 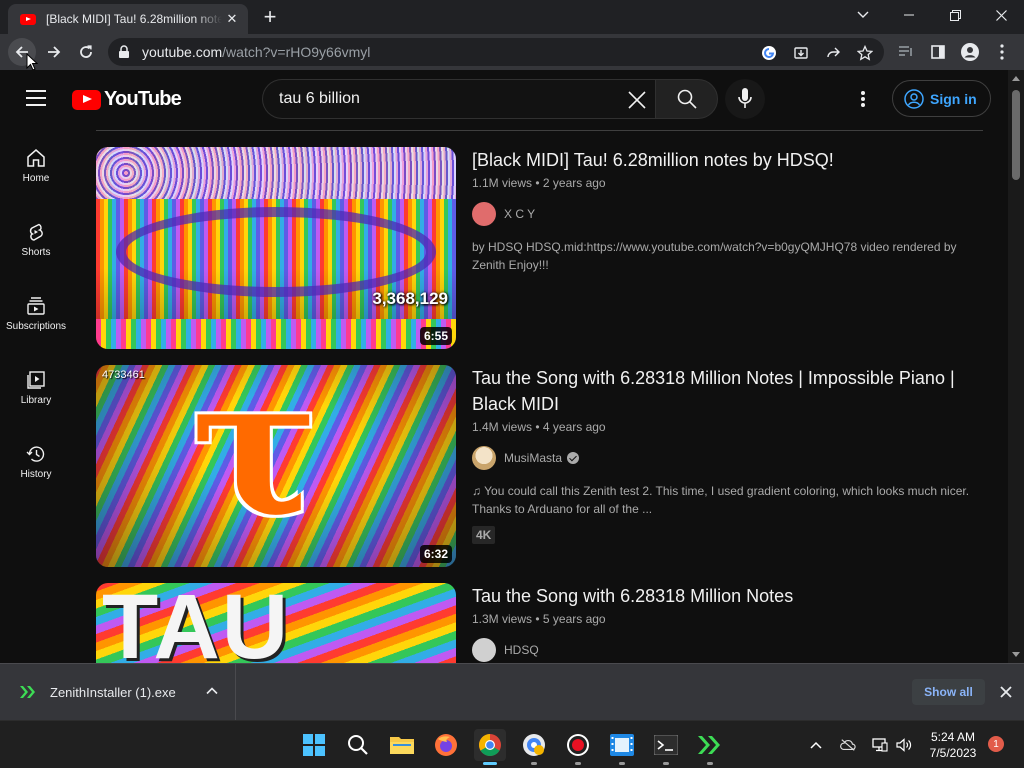 I want to click on channel-link: HDSQ, so click(x=728, y=650).